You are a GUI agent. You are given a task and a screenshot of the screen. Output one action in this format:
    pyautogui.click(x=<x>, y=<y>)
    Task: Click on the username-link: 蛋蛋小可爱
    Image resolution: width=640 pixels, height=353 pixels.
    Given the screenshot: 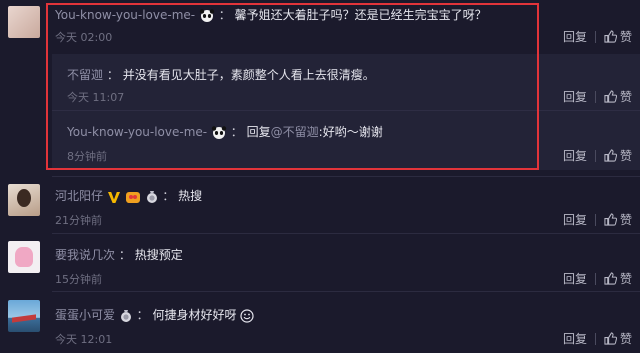 What is the action you would take?
    pyautogui.click(x=85, y=315)
    